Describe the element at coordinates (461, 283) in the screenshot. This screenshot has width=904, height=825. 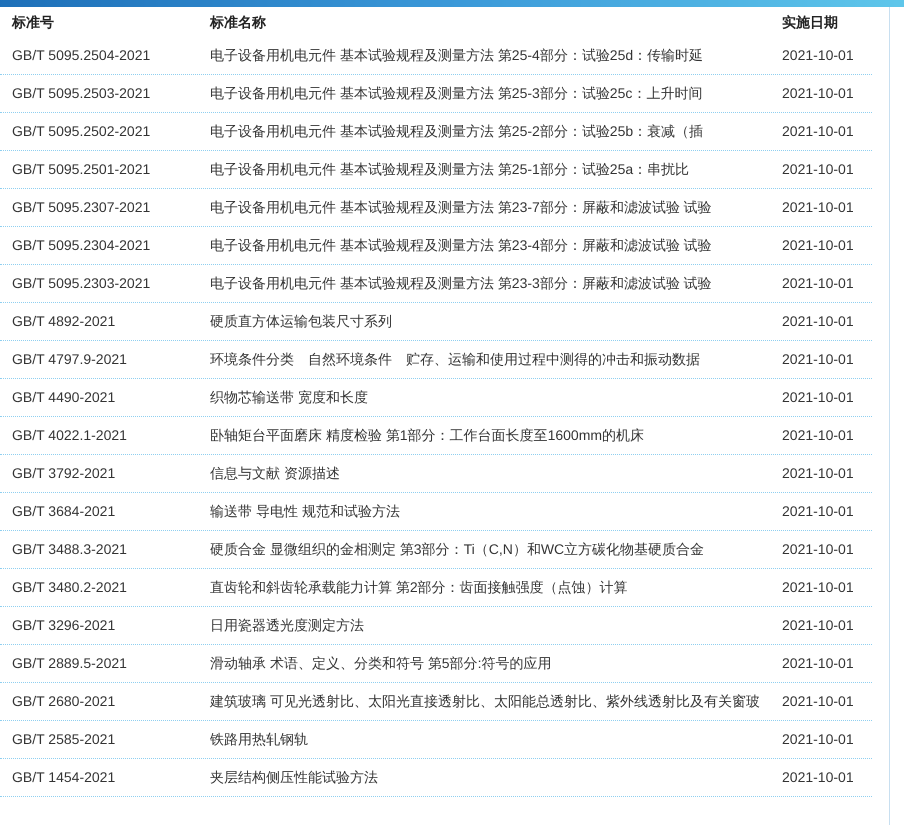
I see `standard-name-cell-text: 电子设备用机电元件 基本试验规程及测量方法 第23-3部分：屏蔽和滤波试验 试验` at that location.